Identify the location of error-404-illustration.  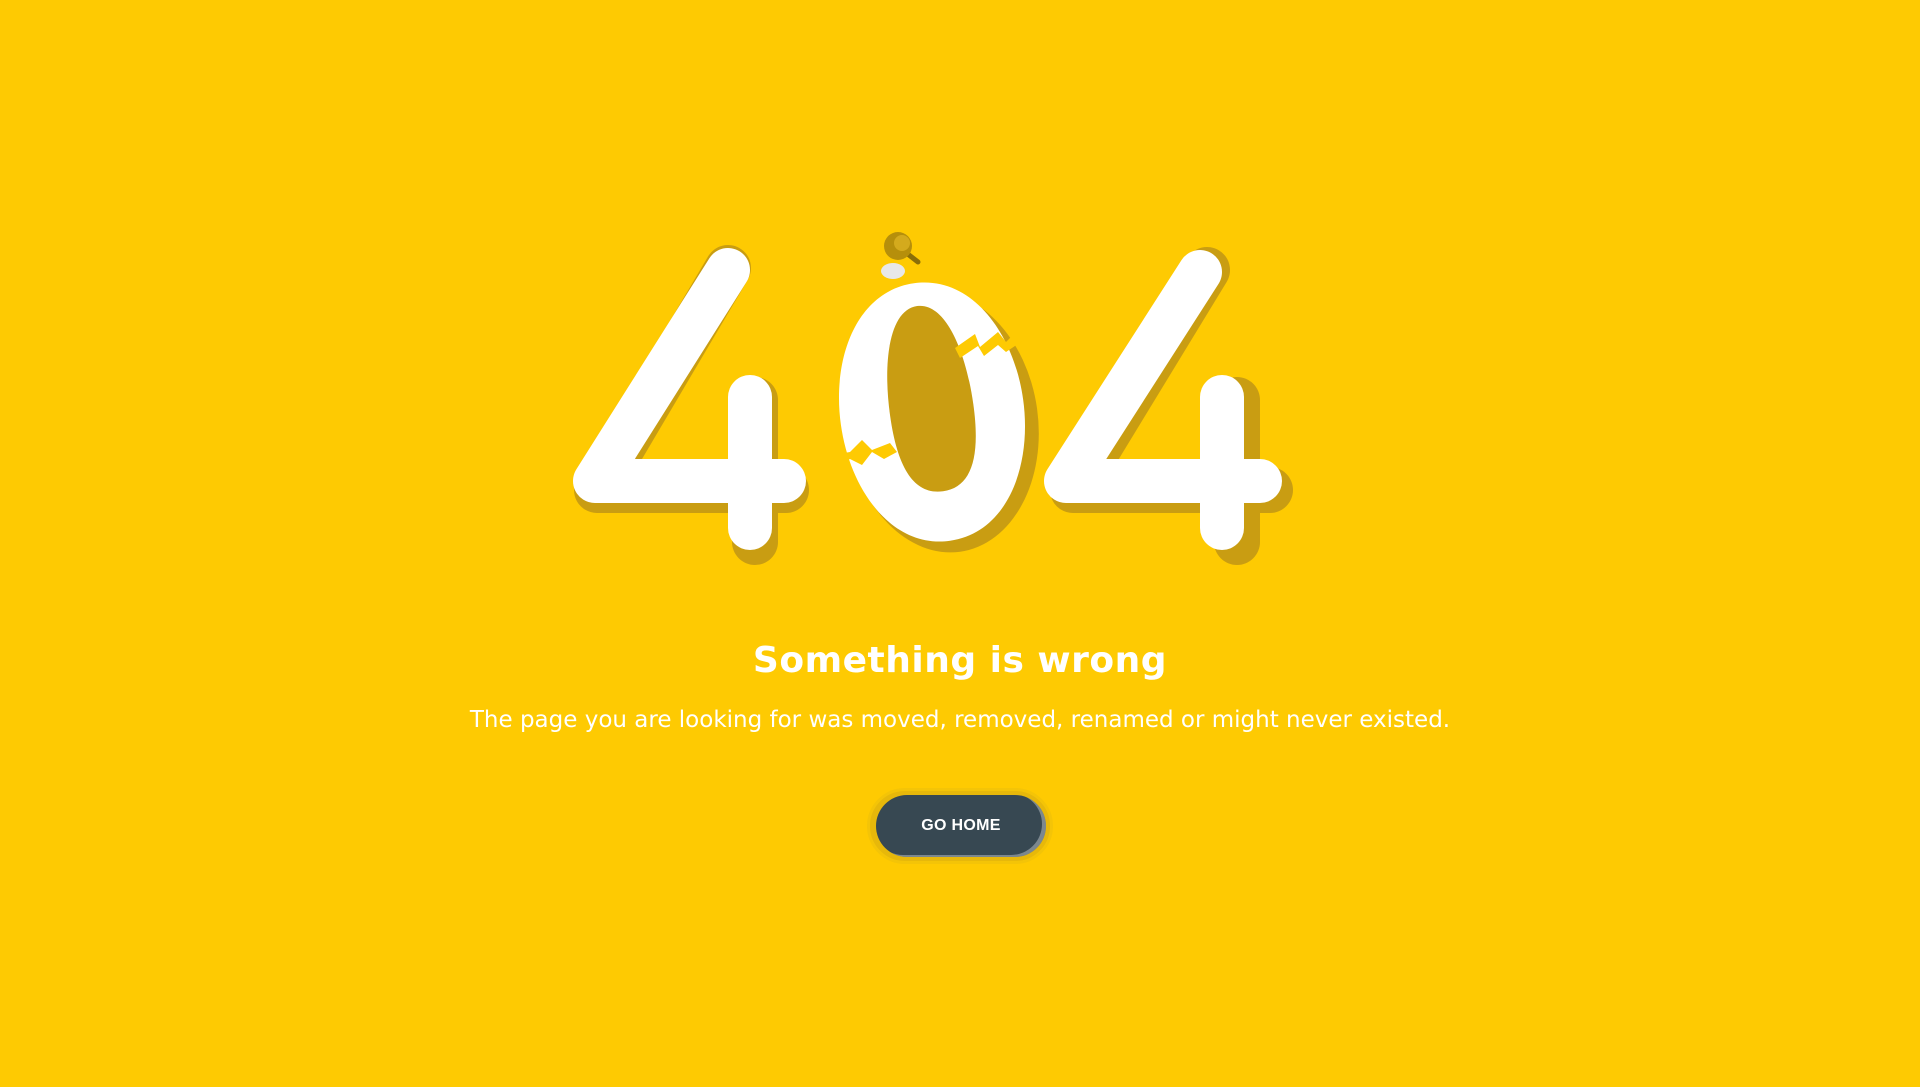
(933, 398).